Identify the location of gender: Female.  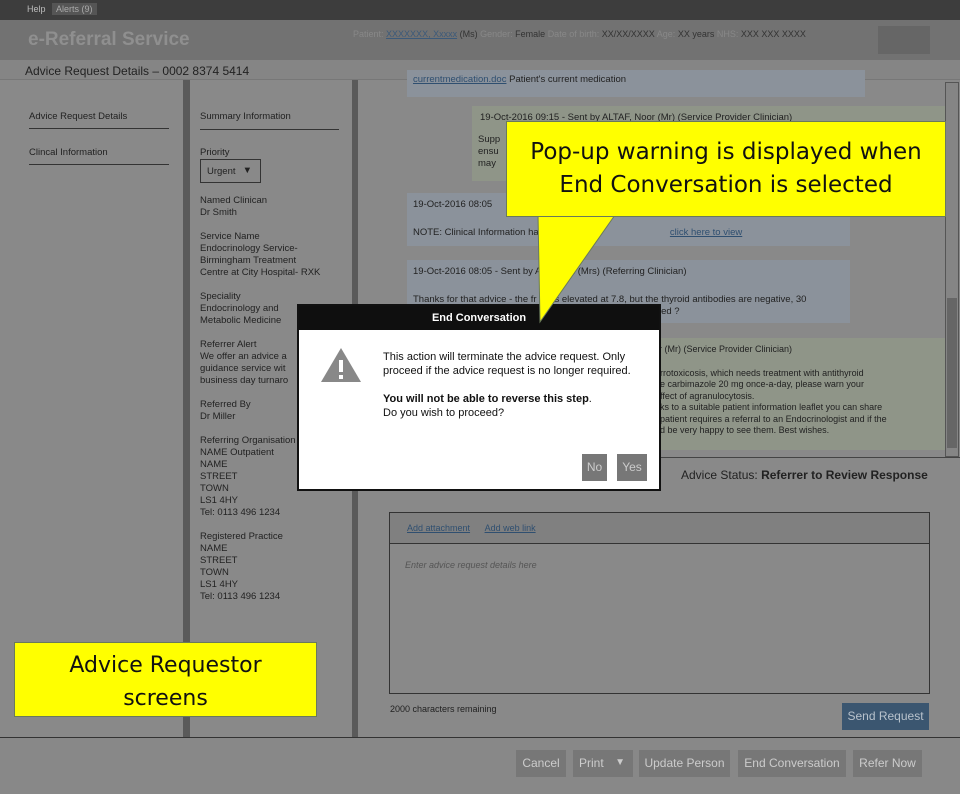
(530, 34).